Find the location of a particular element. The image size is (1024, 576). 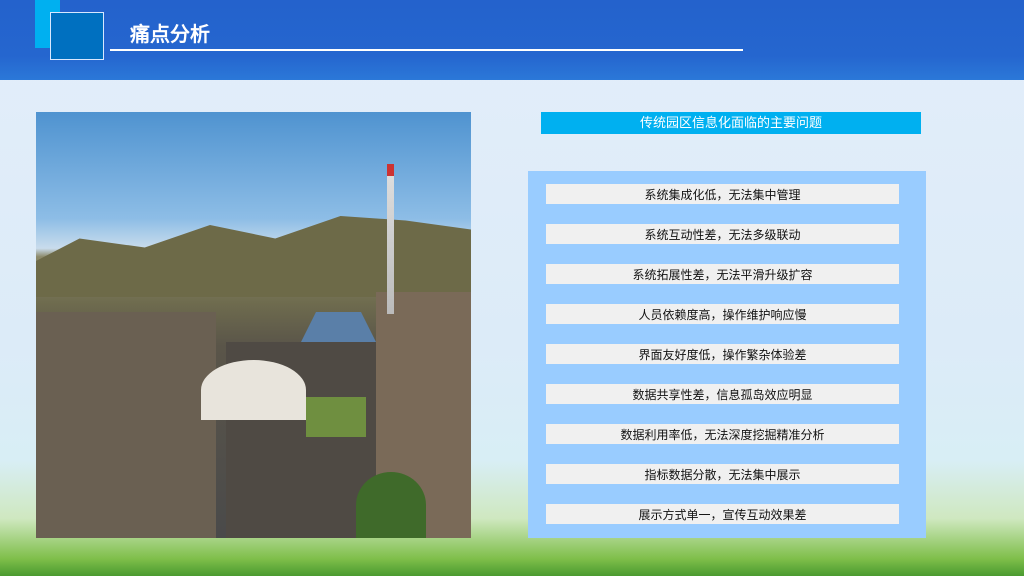

decor-square-blue is located at coordinates (77, 36).